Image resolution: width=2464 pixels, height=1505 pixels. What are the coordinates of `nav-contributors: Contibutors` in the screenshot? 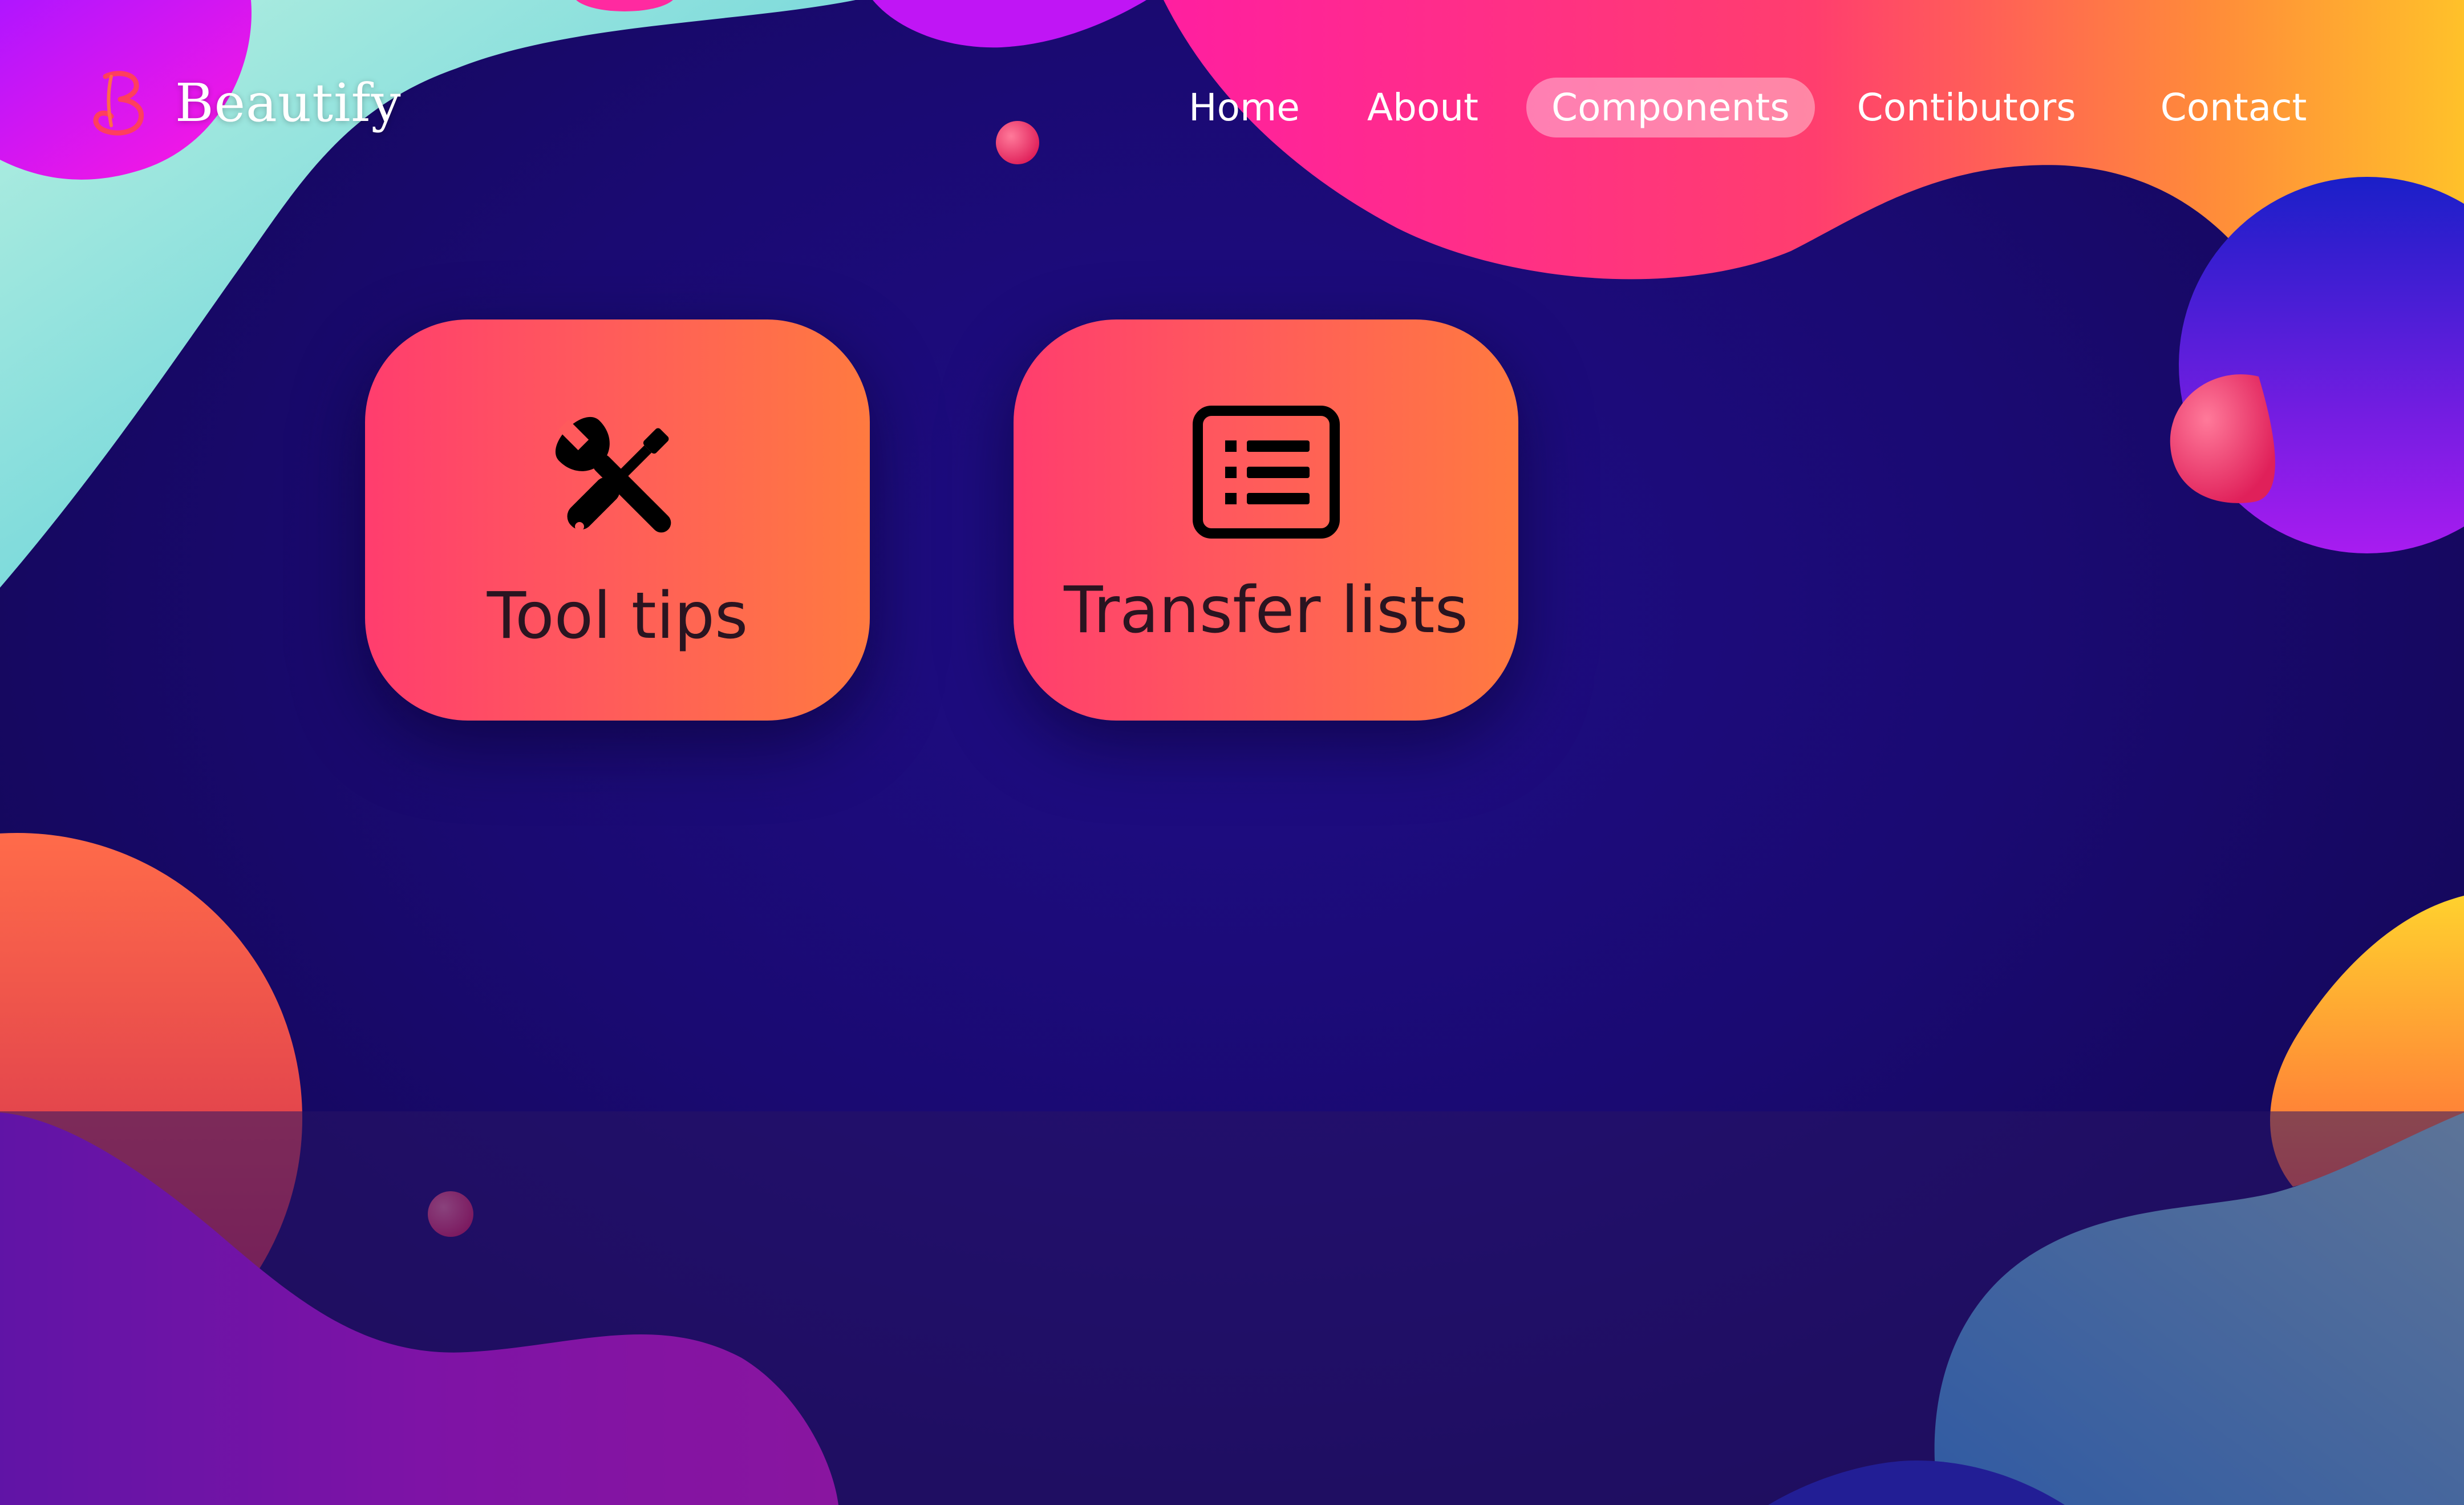 It's located at (1967, 107).